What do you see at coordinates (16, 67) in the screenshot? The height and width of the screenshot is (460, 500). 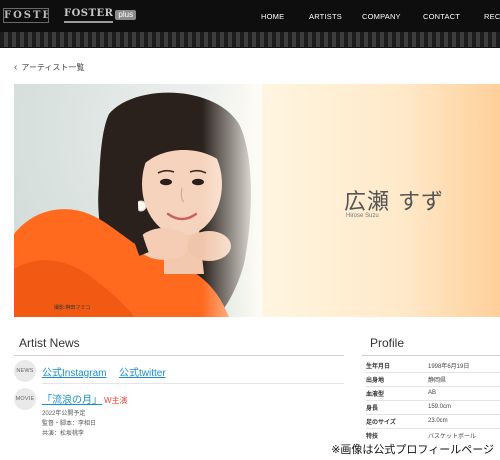 I see `chevron-left-icon: ‹` at bounding box center [16, 67].